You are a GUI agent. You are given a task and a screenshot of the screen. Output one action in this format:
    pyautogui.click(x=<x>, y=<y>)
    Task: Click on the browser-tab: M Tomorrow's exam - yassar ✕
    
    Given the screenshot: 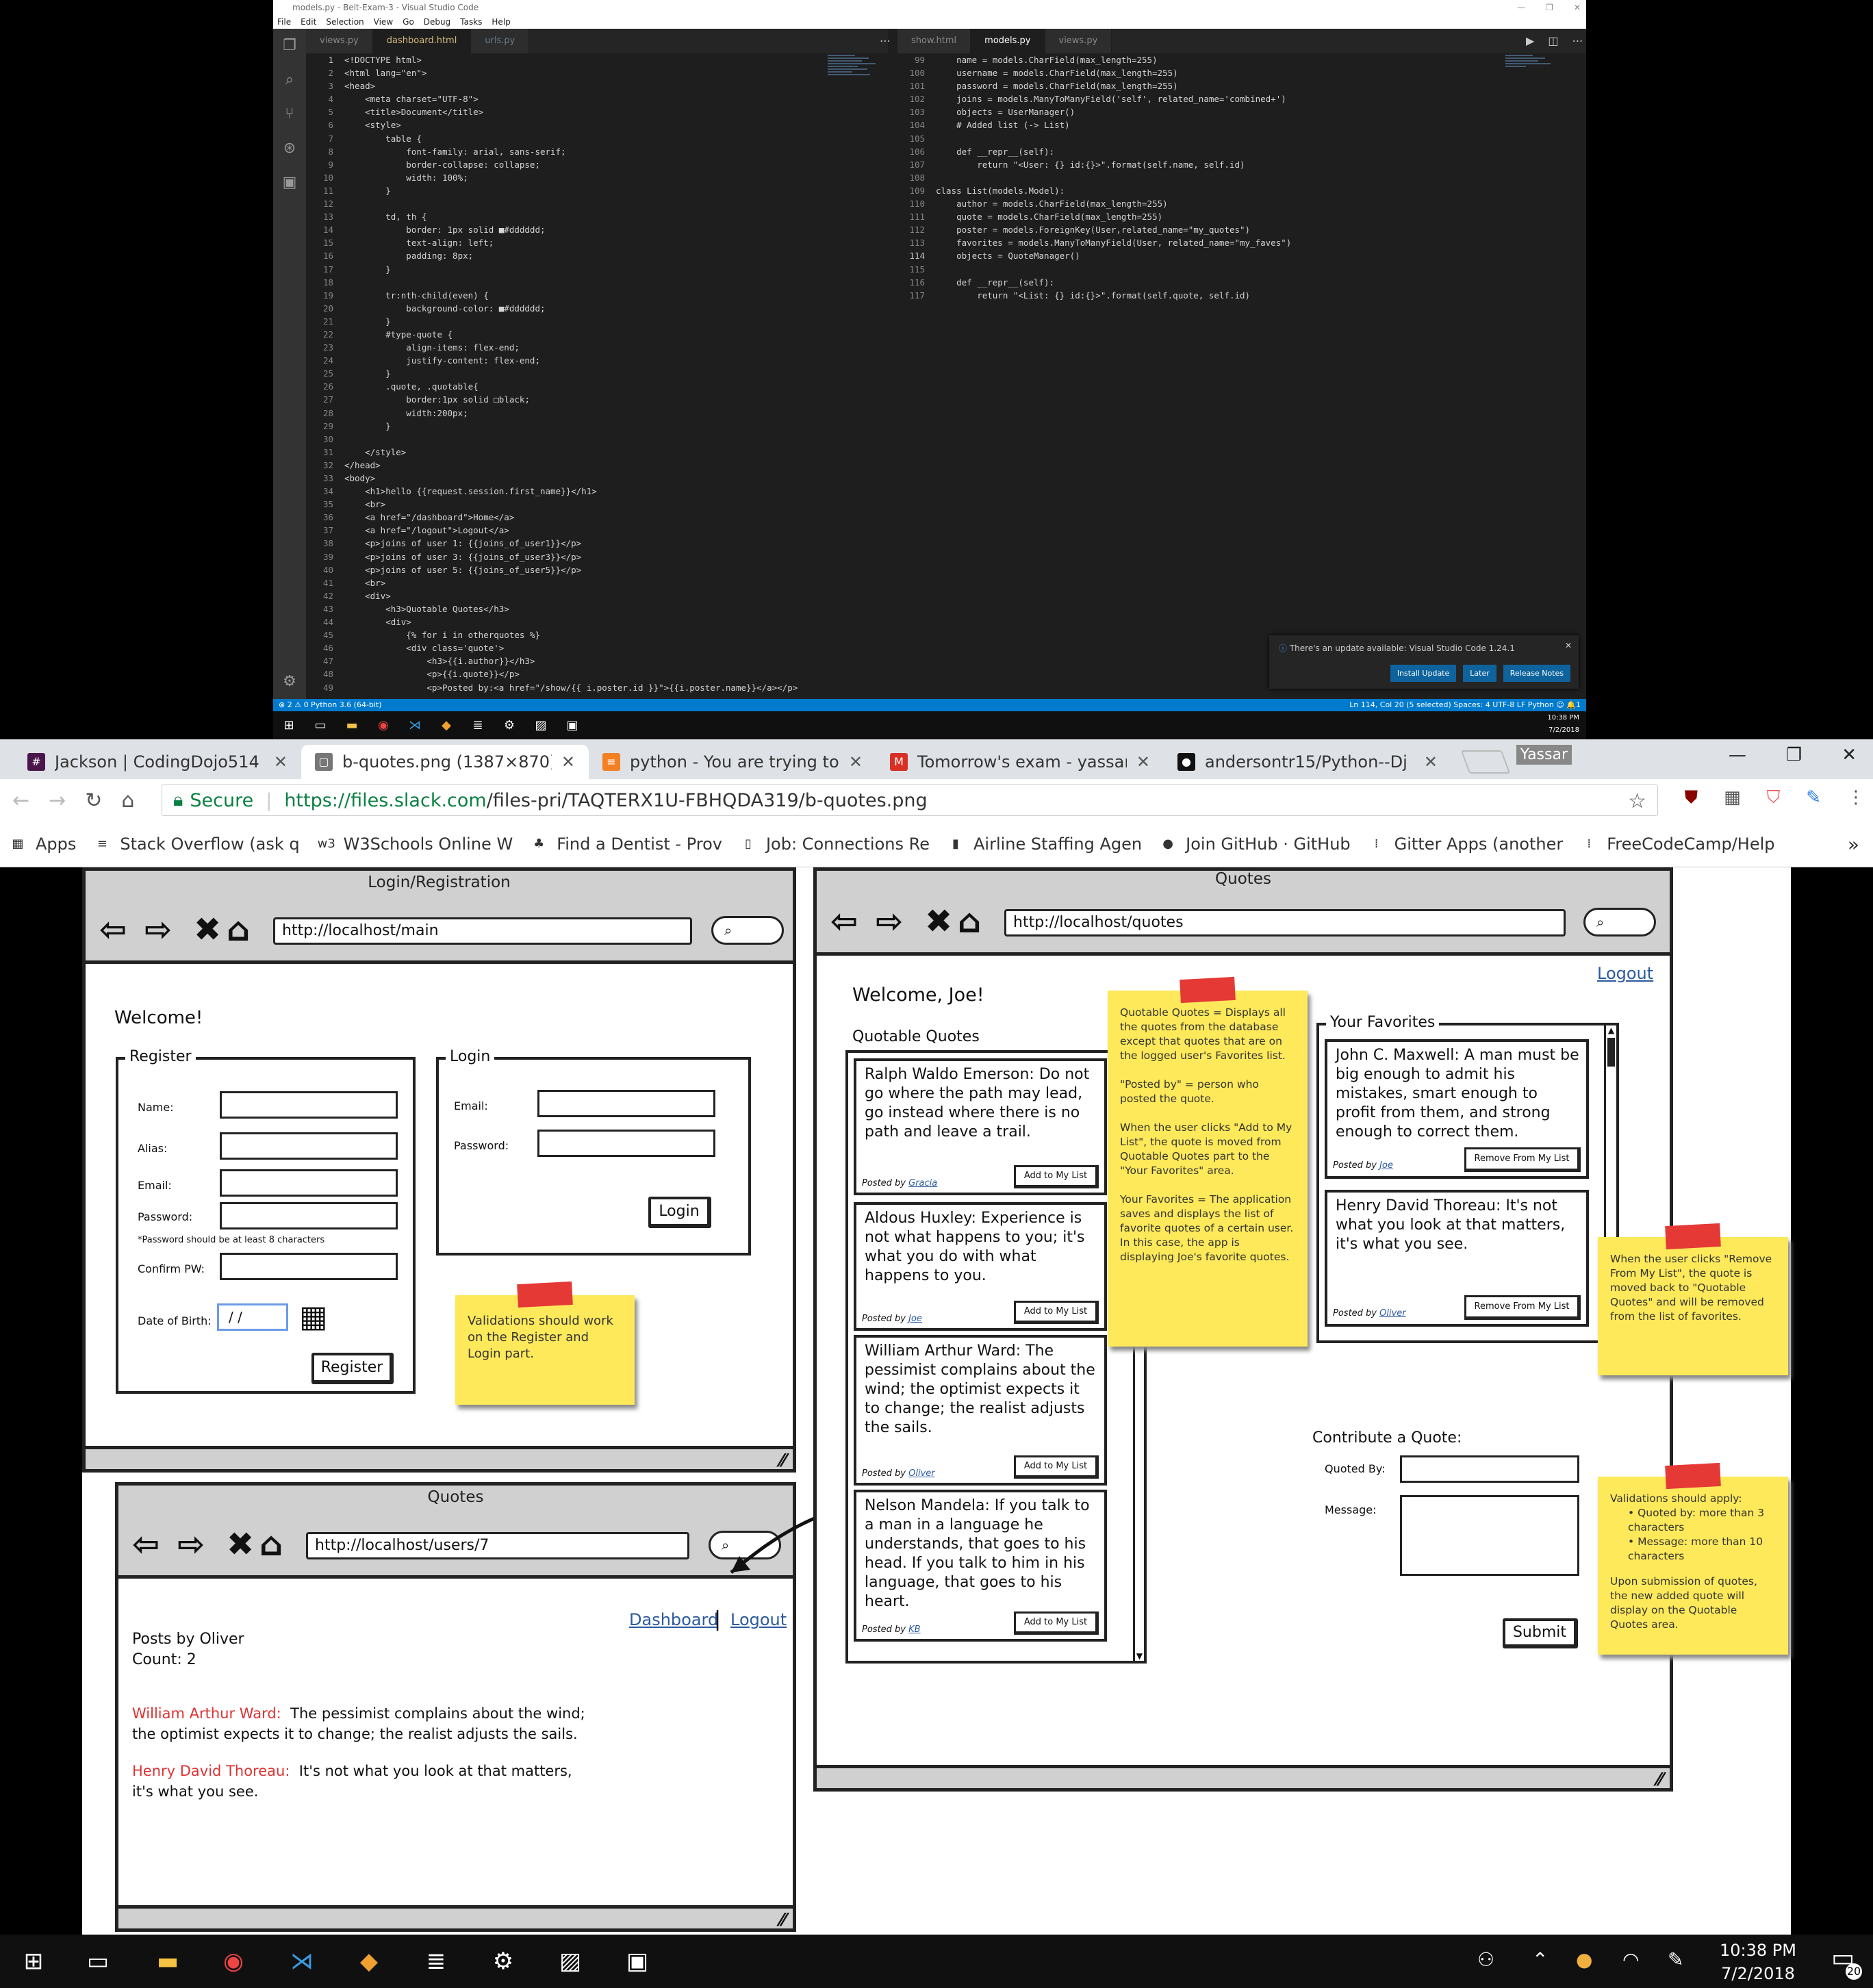 What is the action you would take?
    pyautogui.click(x=1020, y=762)
    